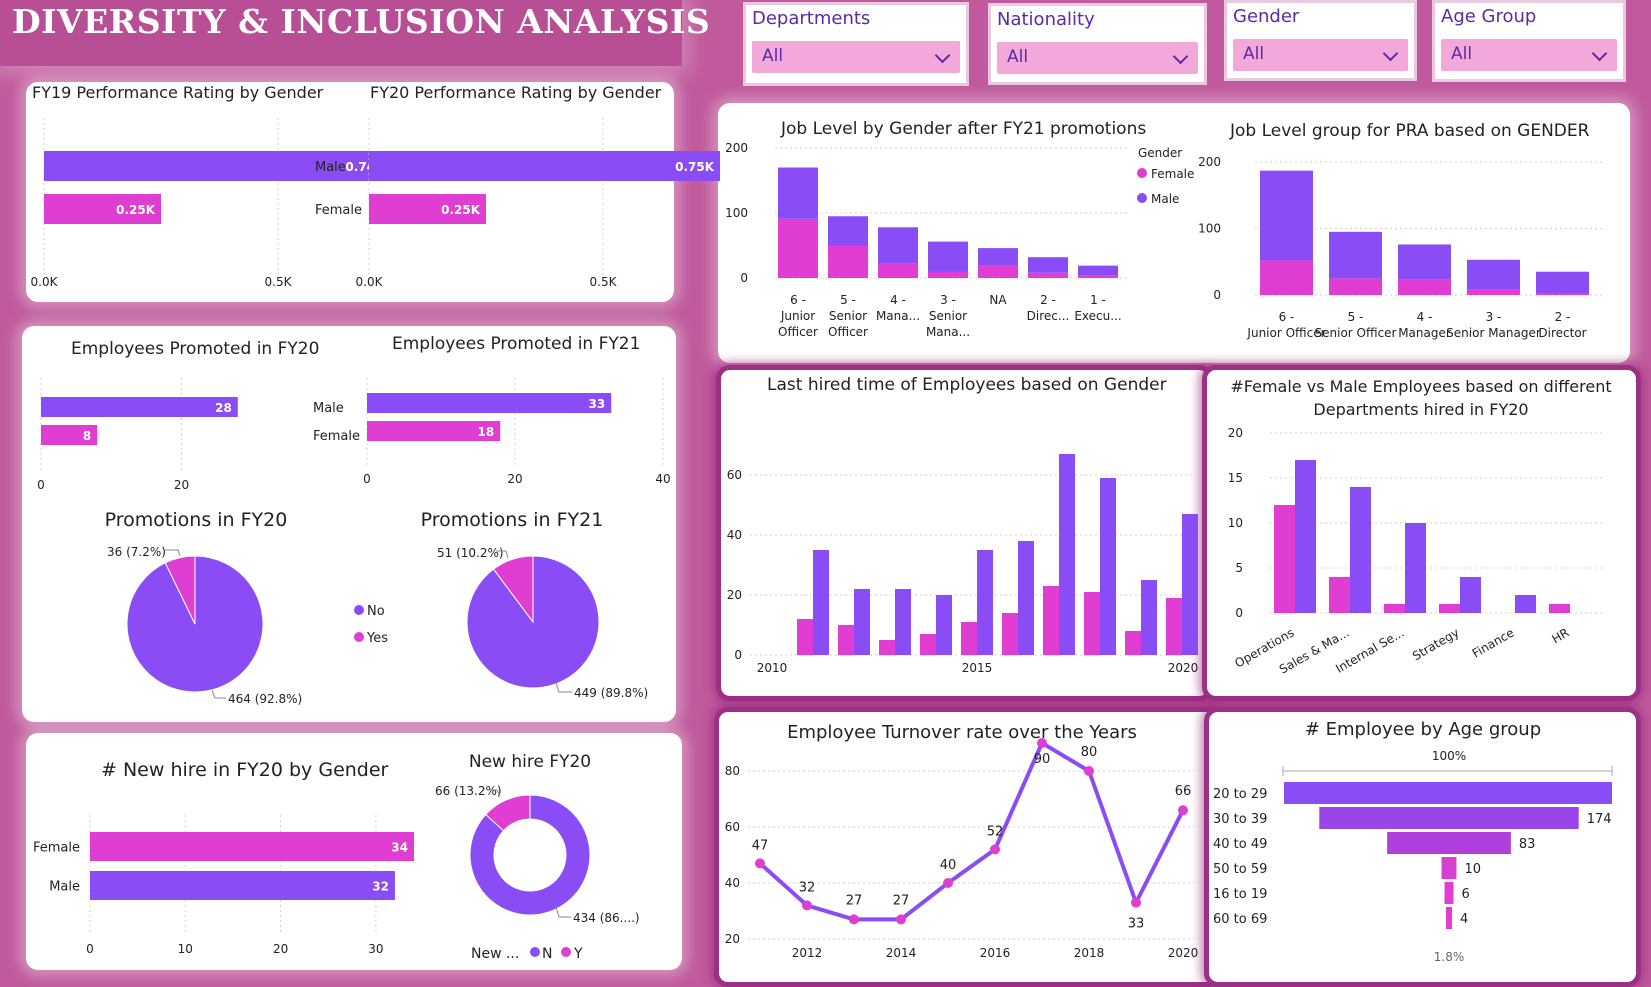 This screenshot has width=1651, height=987. Describe the element at coordinates (1493, 642) in the screenshot. I see `category-label: Finance` at that location.